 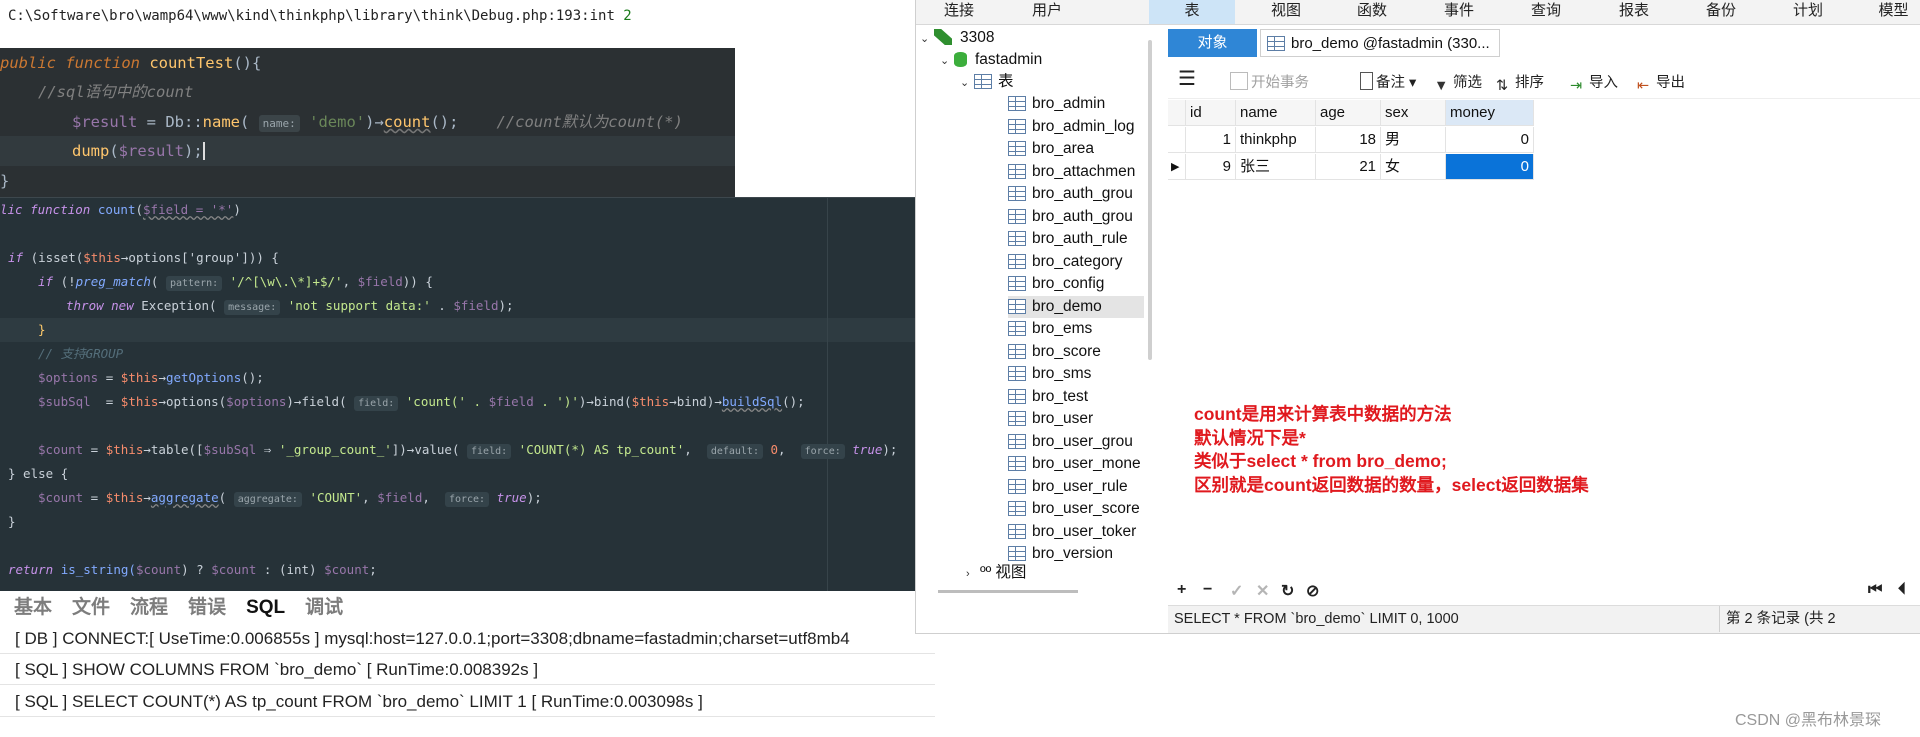 I want to click on tree-table-item: bro_score, so click(x=1076, y=352).